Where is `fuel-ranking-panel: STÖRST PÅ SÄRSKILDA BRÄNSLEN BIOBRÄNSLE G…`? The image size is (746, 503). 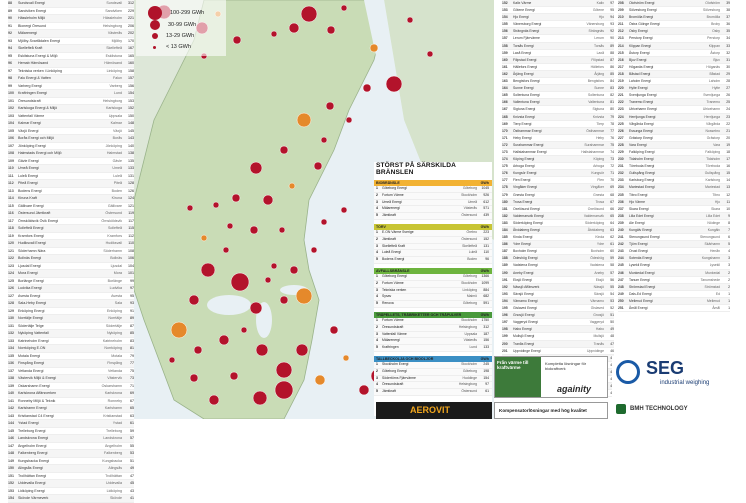 fuel-ranking-panel: STÖRST PÅ SÄRSKILDA BRÄNSLEN BIOBRÄNSLE G… is located at coordinates (433, 289).